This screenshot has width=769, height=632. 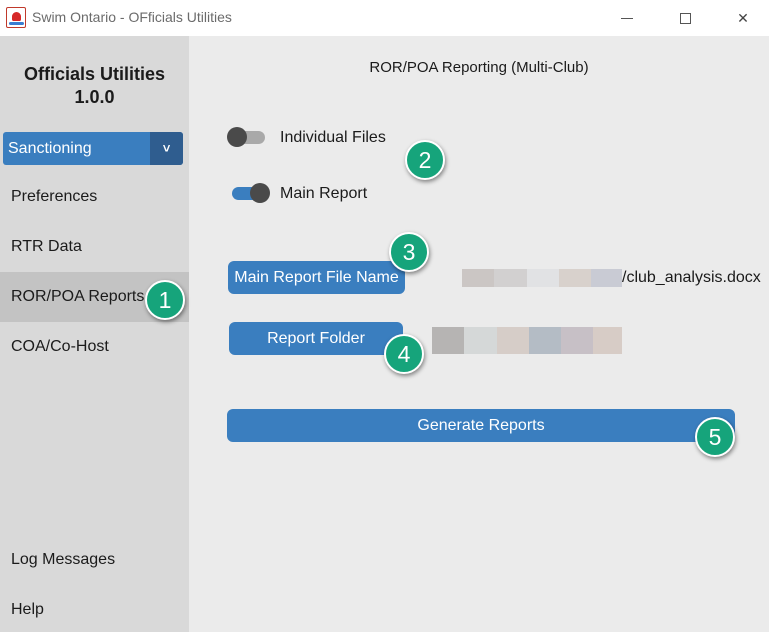 I want to click on maximize-icon, so click(x=685, y=18).